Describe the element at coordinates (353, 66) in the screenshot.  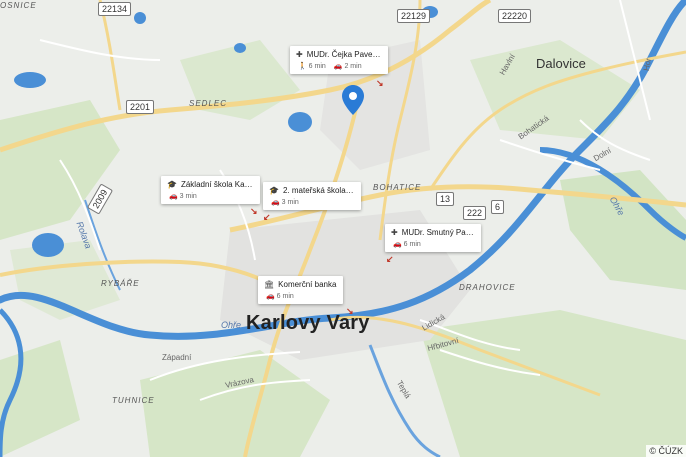
I see `drive-time-value: 2 min` at that location.